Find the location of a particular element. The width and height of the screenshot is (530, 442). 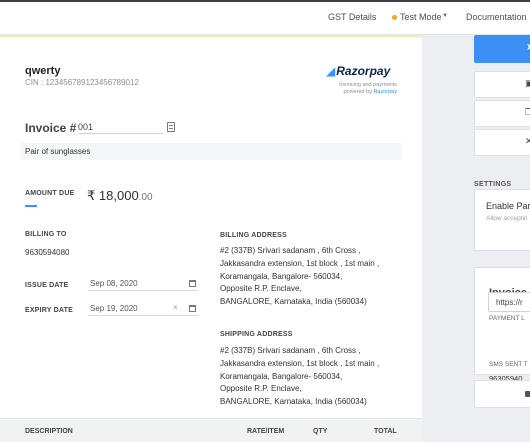

gst-details-link: GST Details is located at coordinates (352, 17).